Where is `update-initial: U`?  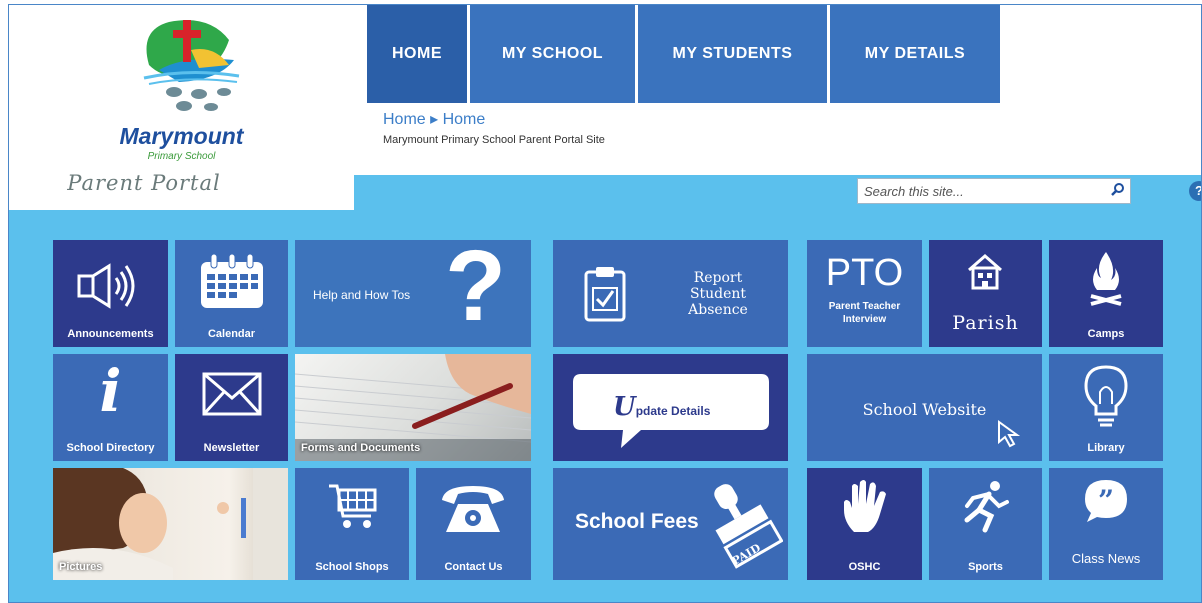
update-initial: U is located at coordinates (624, 407).